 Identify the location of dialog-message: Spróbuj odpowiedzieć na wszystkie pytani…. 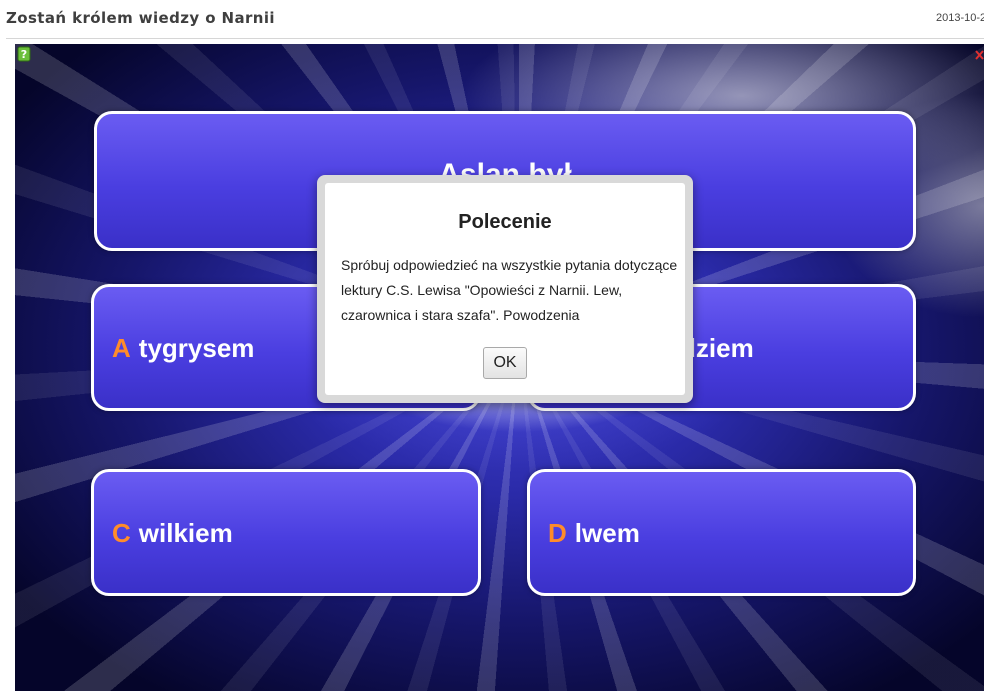
(509, 290).